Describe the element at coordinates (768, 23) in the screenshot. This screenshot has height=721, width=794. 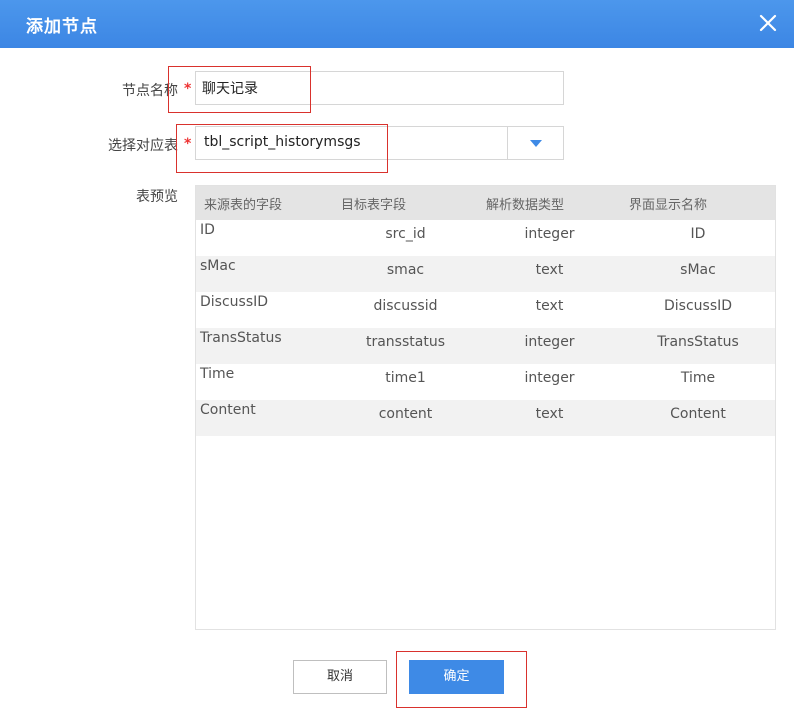
I see `close-icon` at that location.